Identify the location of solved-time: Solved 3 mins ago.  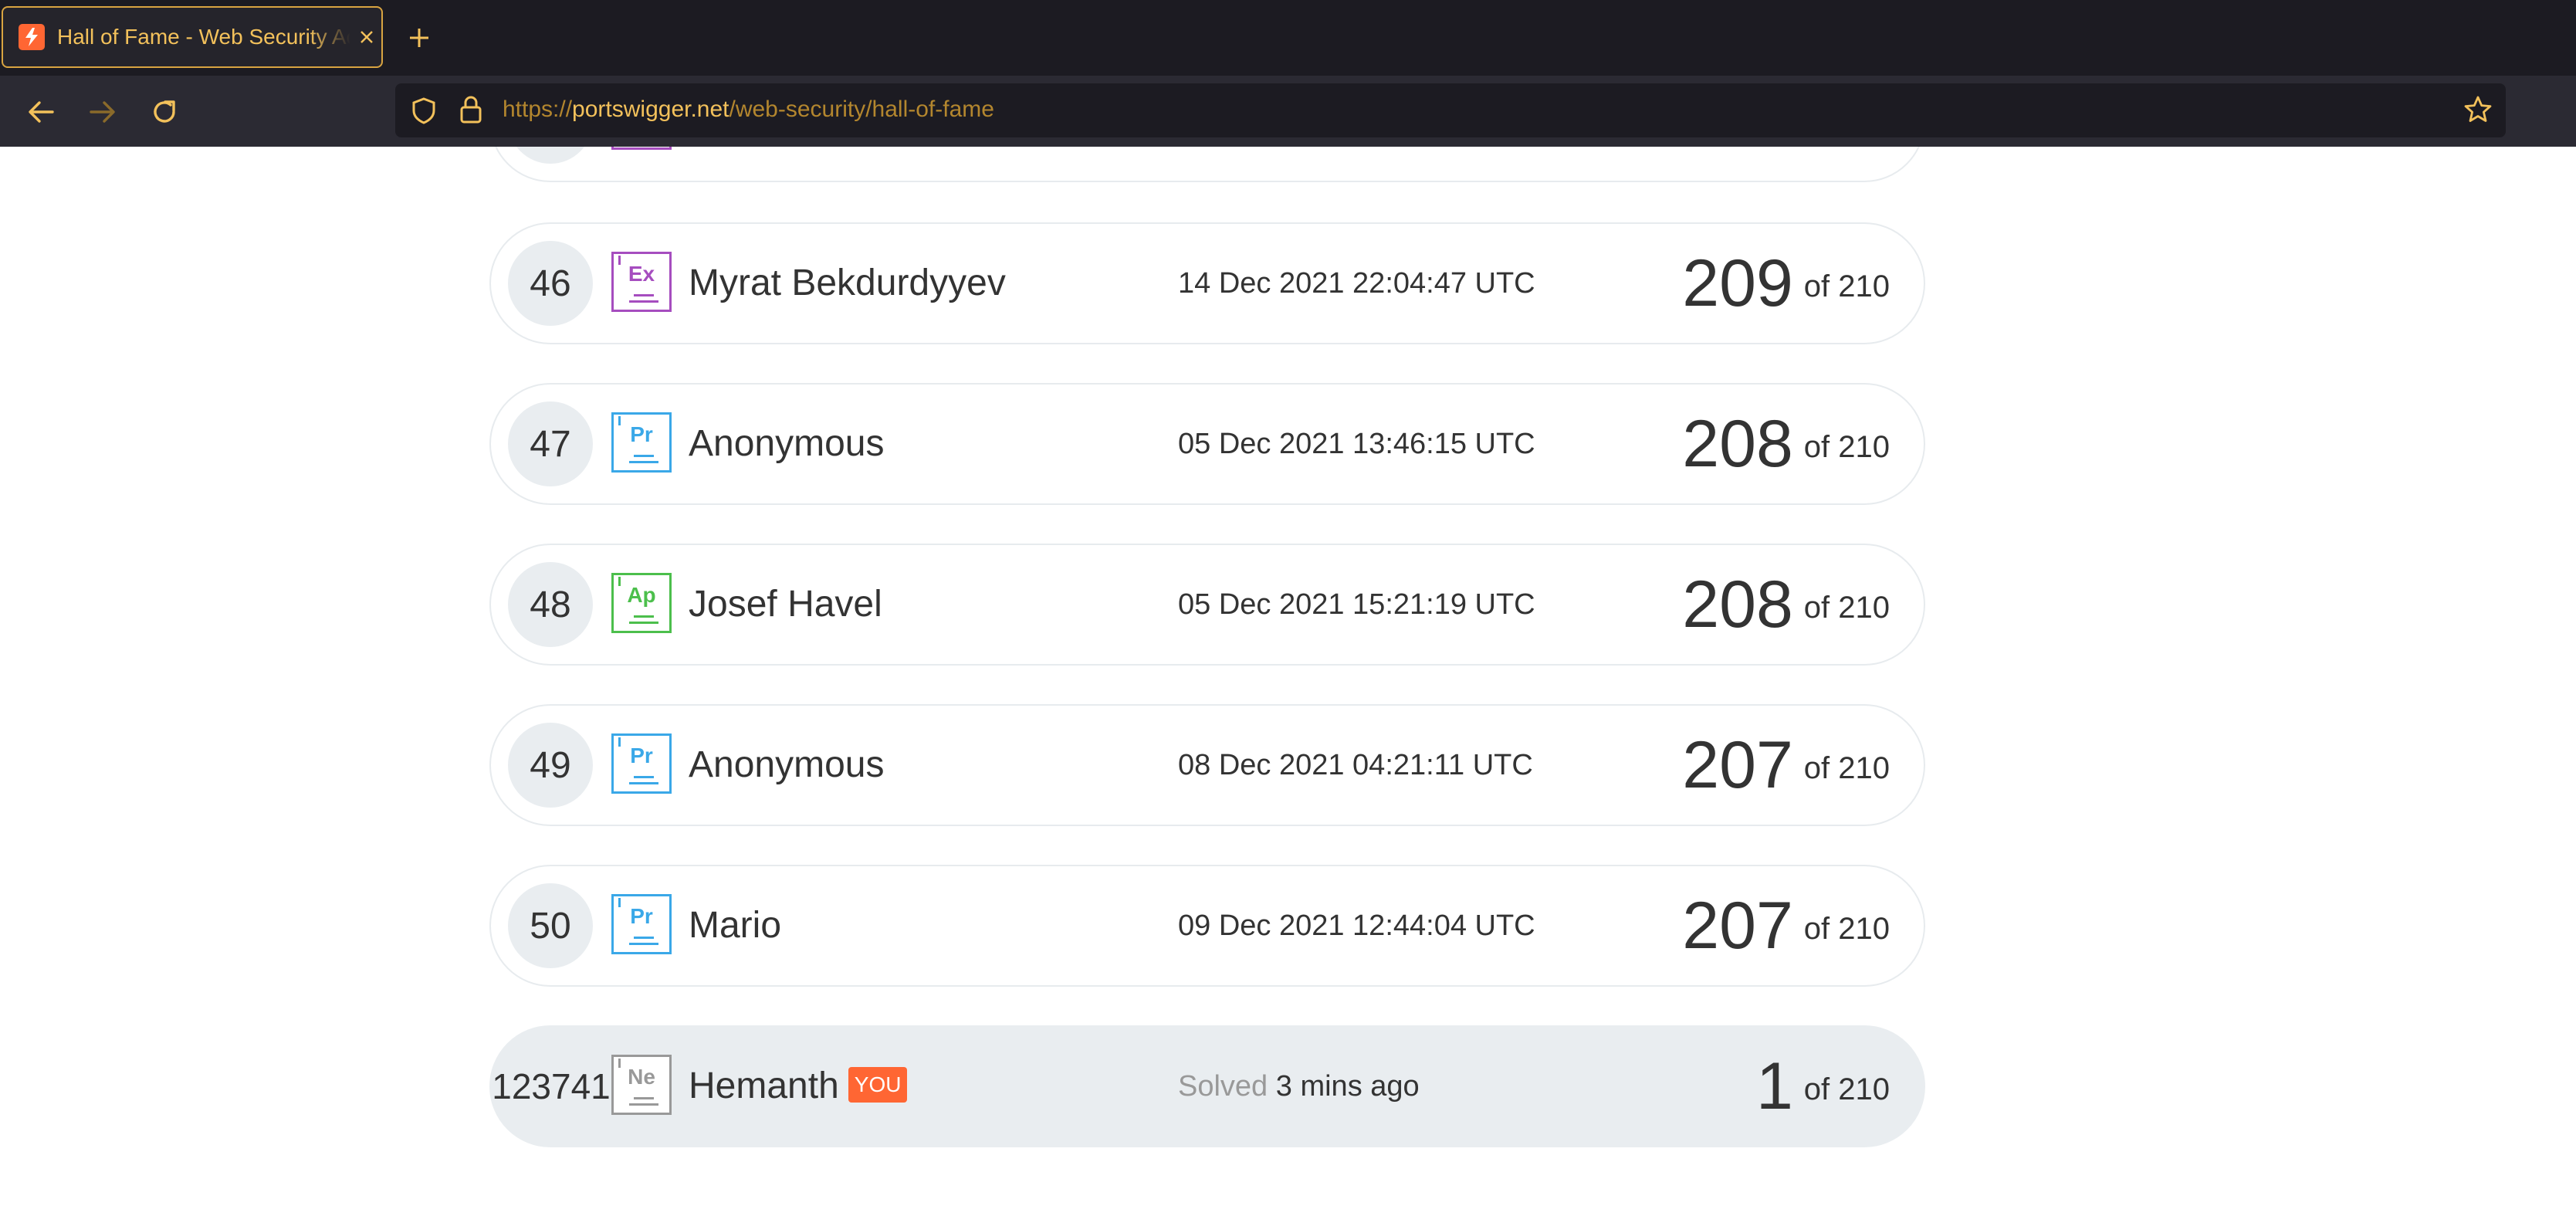
(1299, 1086).